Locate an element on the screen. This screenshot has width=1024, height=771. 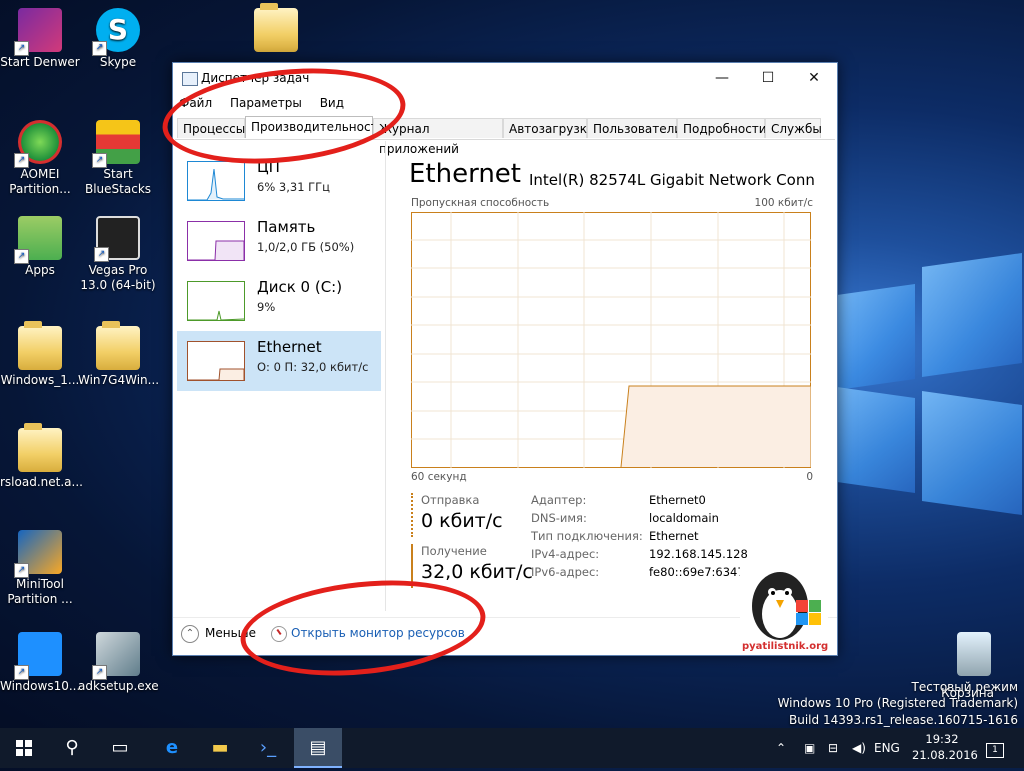
task-manager-taskbar-icon: ▤ is located at coordinates (318, 748).